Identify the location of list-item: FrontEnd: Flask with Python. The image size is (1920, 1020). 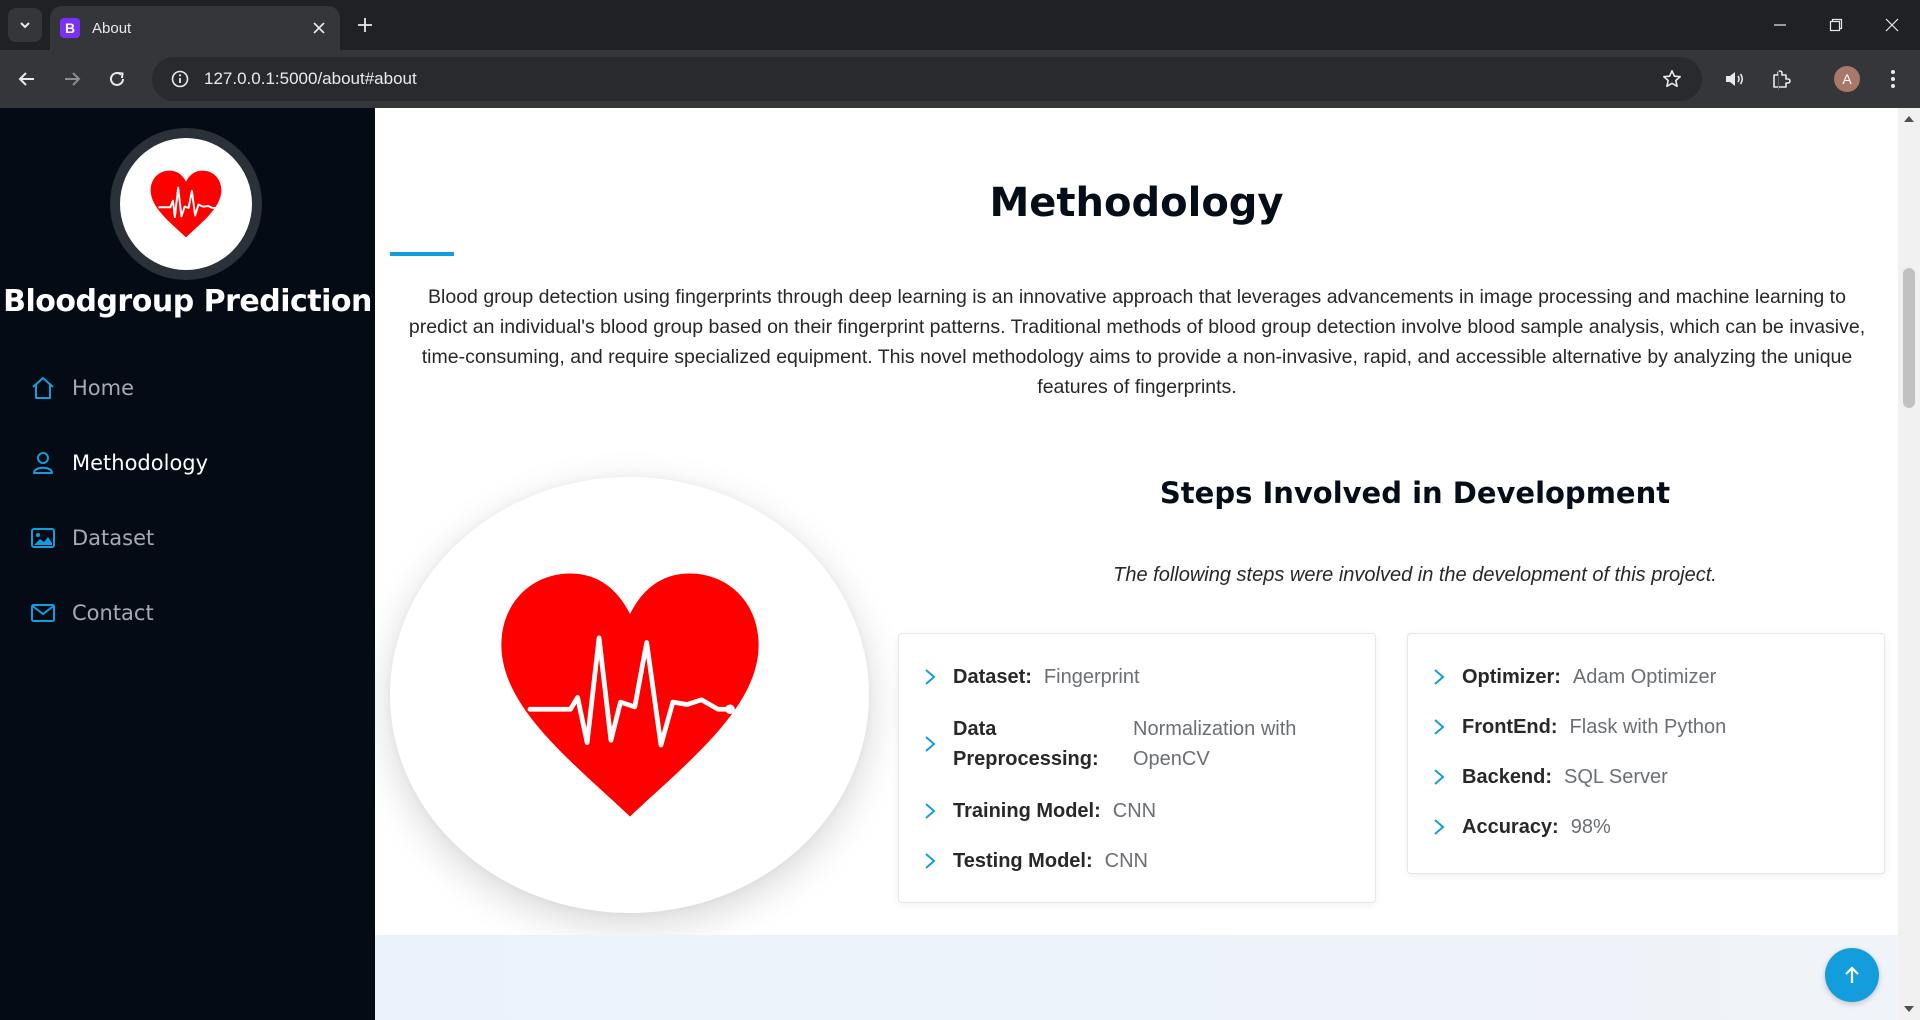
(1646, 727).